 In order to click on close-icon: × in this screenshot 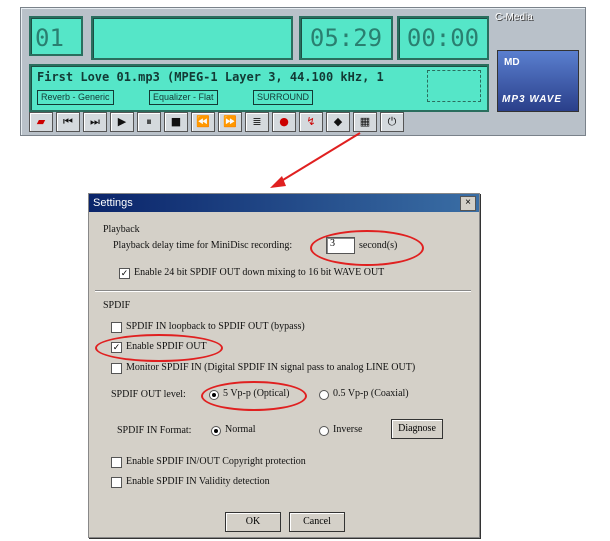, I will do `click(468, 203)`.